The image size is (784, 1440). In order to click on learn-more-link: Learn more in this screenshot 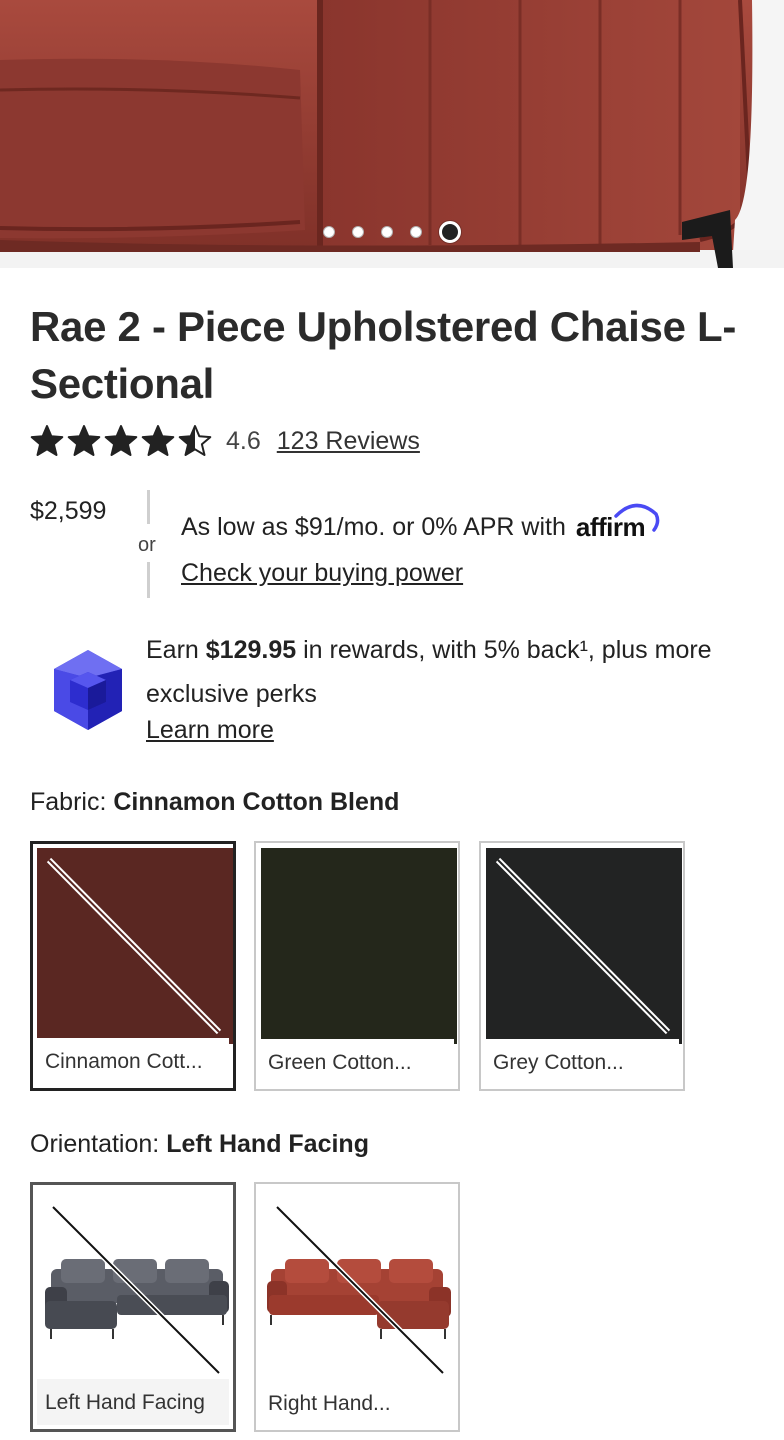, I will do `click(210, 730)`.